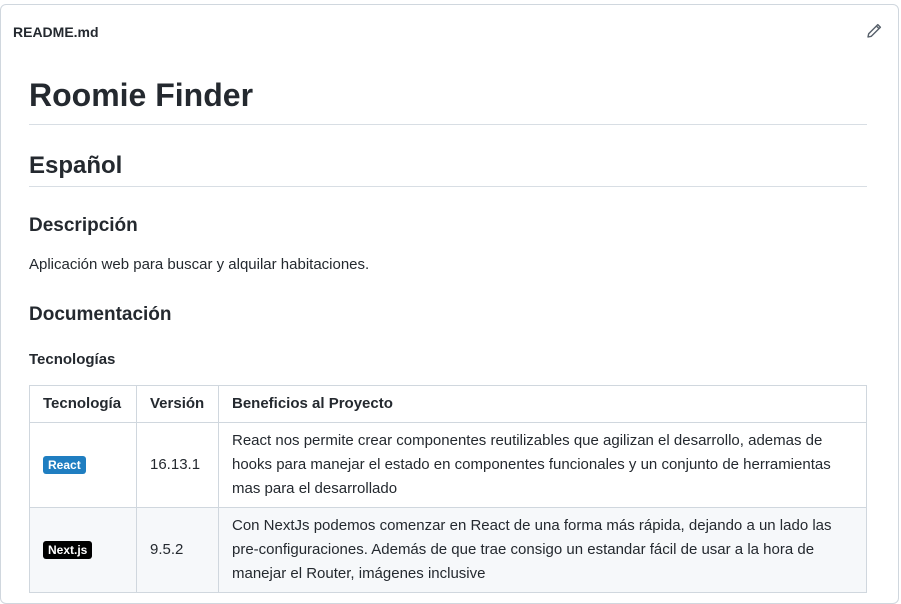 This screenshot has height=604, width=901. Describe the element at coordinates (448, 124) in the screenshot. I see `title-divider` at that location.